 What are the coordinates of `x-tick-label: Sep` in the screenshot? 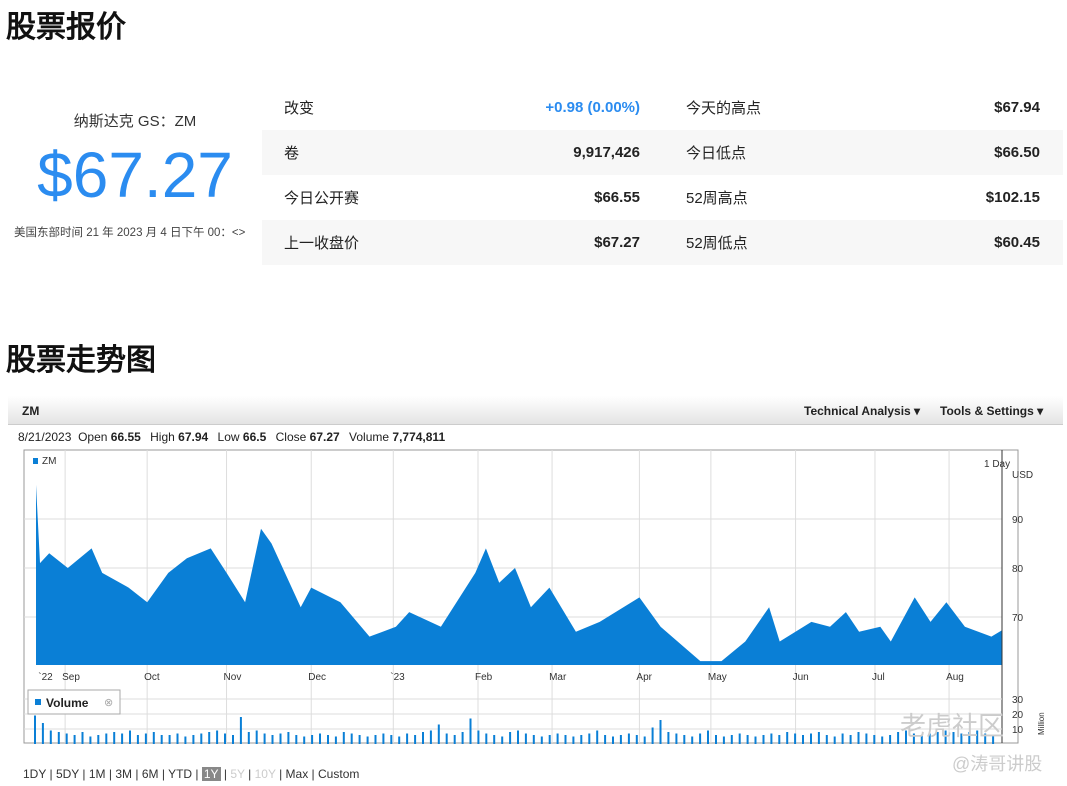 It's located at (71, 677).